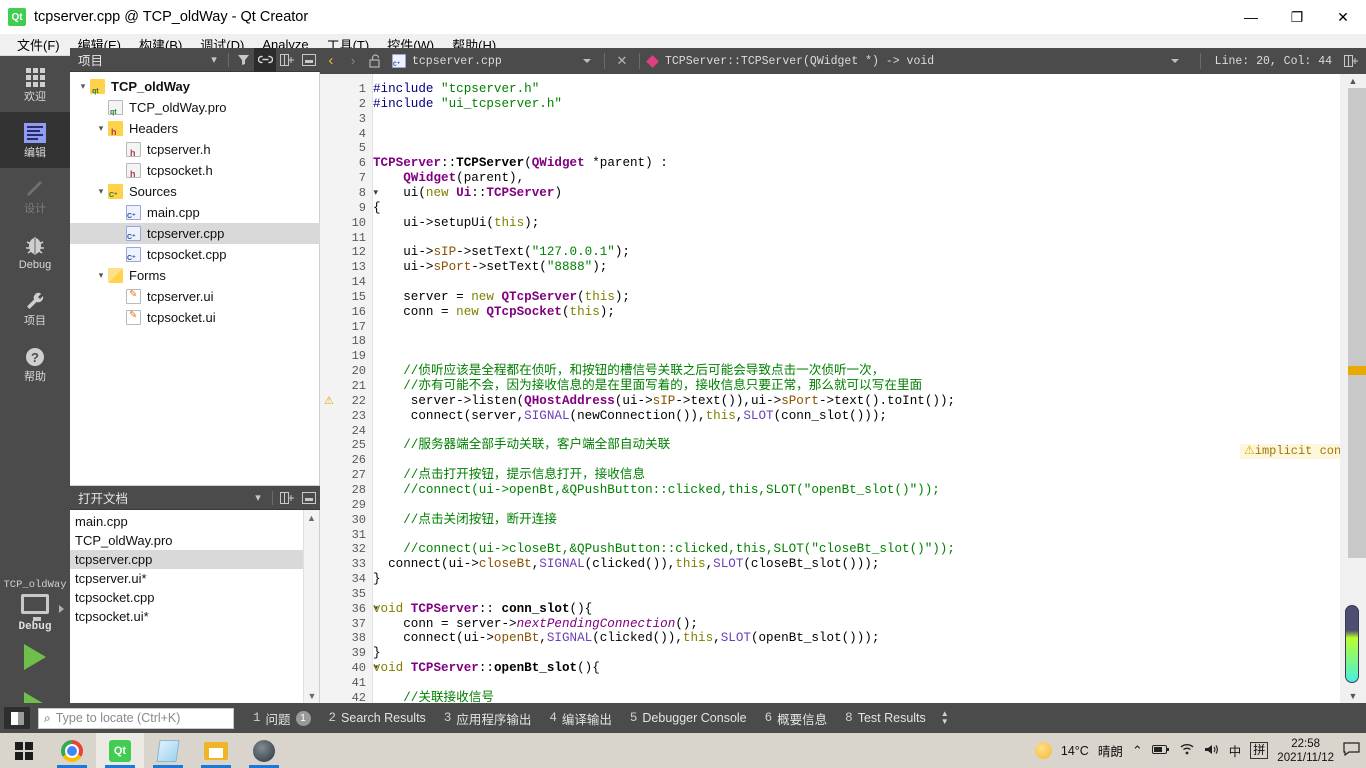 This screenshot has height=768, width=1366. I want to click on symbol-combo-label: TCPServer::TCPServer(QWidget *) -> void, so click(799, 61).